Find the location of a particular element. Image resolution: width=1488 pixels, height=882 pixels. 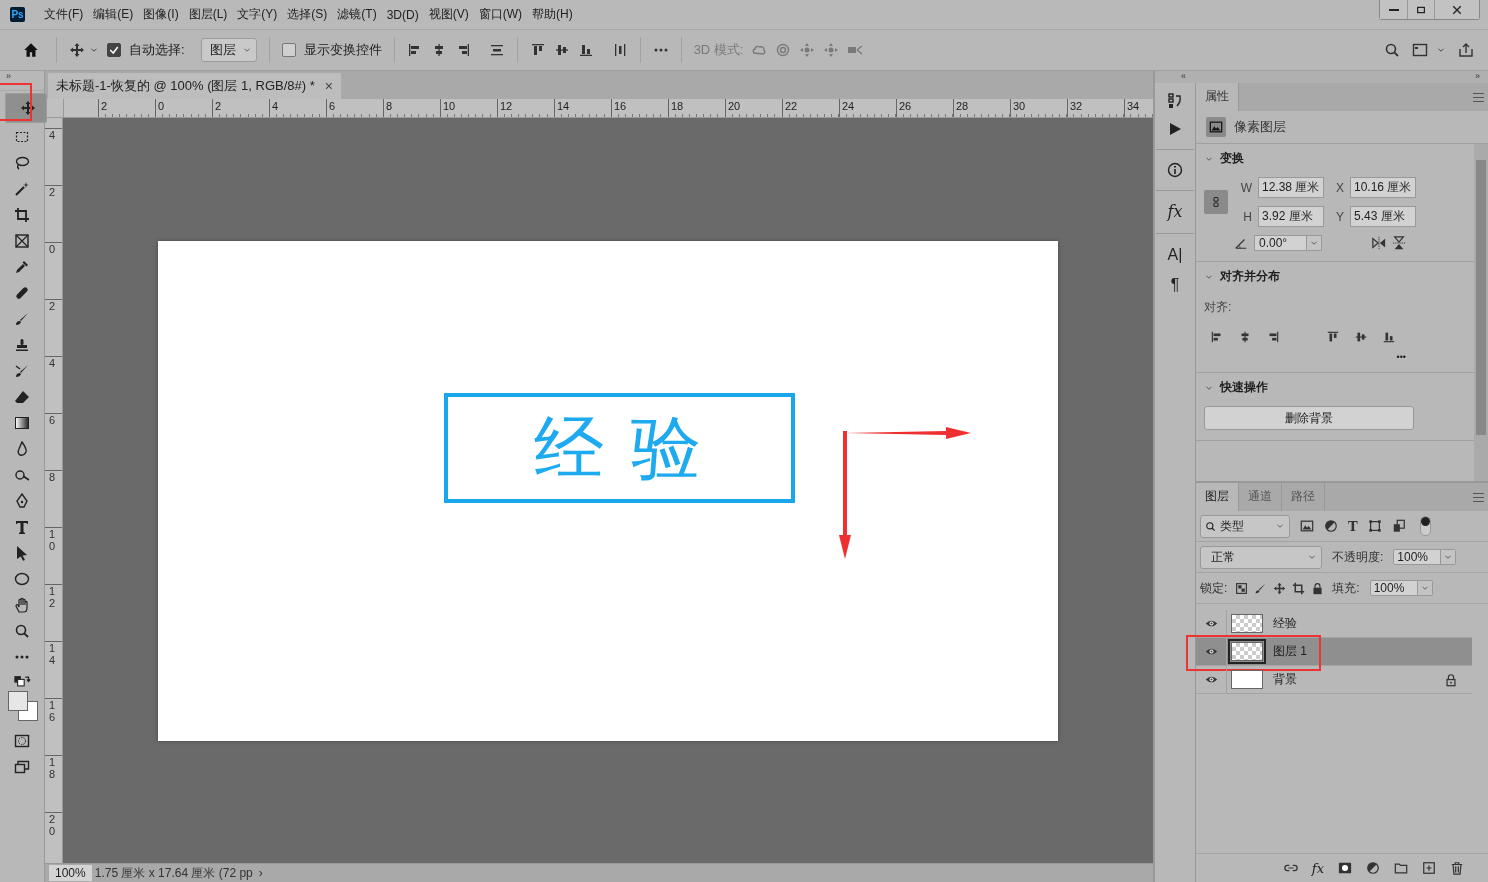

info-icon is located at coordinates (1175, 170).